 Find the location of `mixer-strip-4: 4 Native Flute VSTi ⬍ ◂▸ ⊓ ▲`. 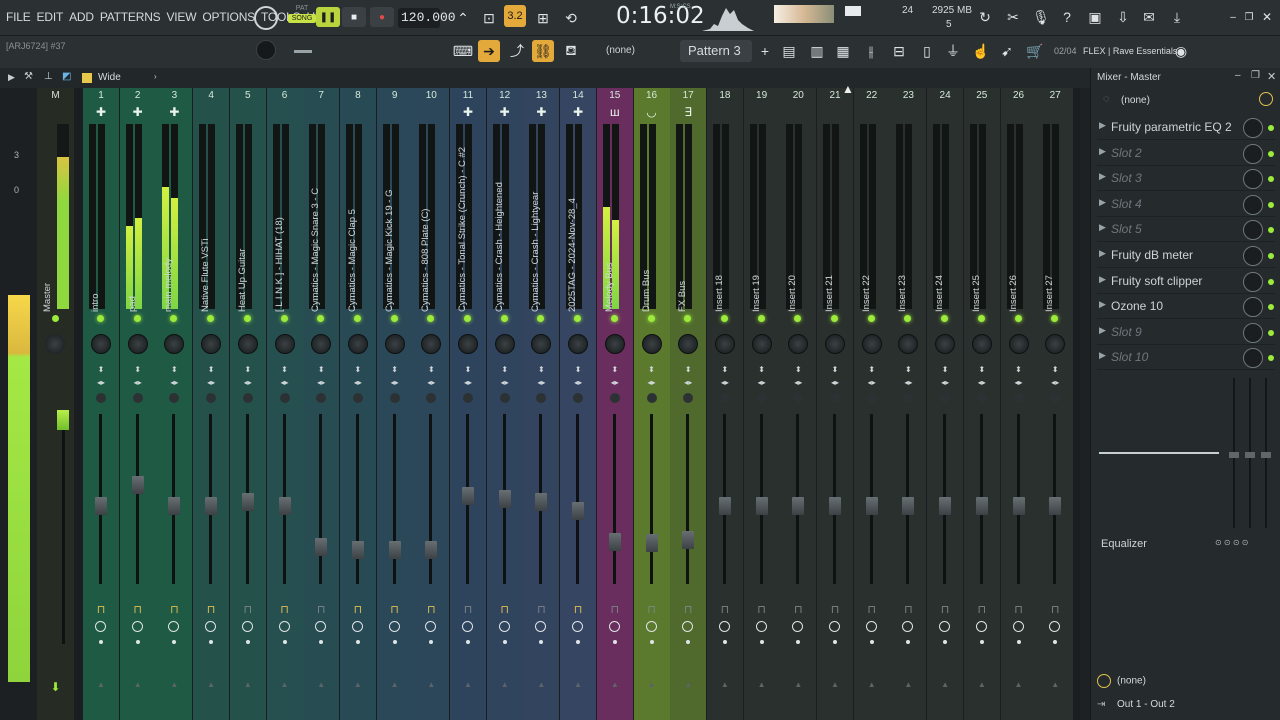

mixer-strip-4: 4 Native Flute VSTi ⬍ ◂▸ ⊓ ▲ is located at coordinates (211, 404).